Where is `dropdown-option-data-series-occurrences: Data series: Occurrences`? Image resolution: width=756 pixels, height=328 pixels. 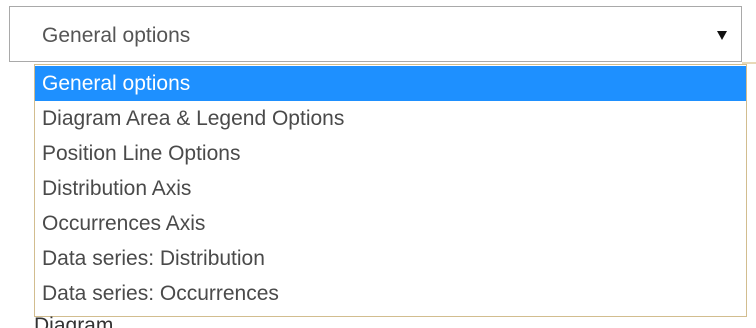
dropdown-option-data-series-occurrences: Data series: Occurrences is located at coordinates (390, 293).